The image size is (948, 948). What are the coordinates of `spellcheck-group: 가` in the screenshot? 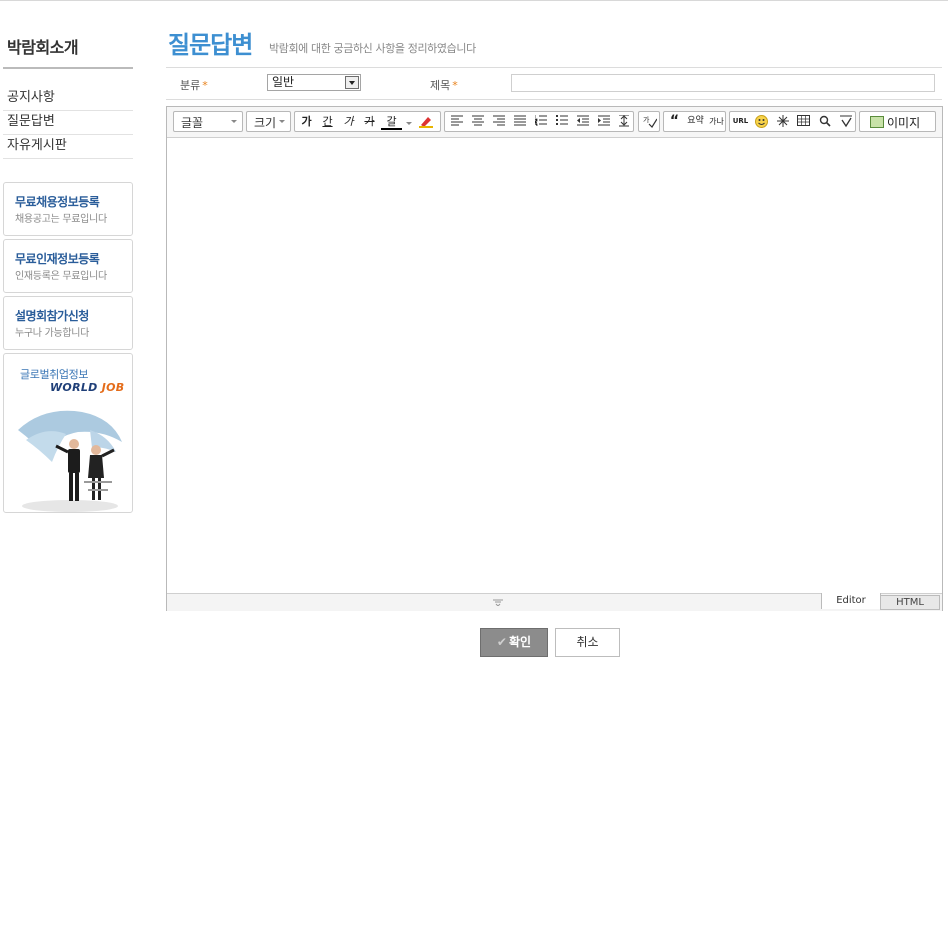 It's located at (649, 121).